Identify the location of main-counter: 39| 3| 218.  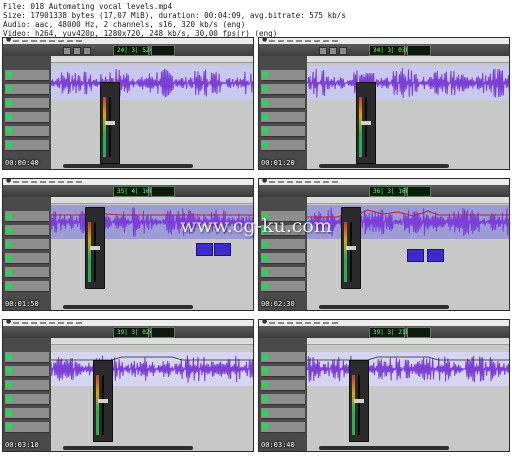
(389, 332).